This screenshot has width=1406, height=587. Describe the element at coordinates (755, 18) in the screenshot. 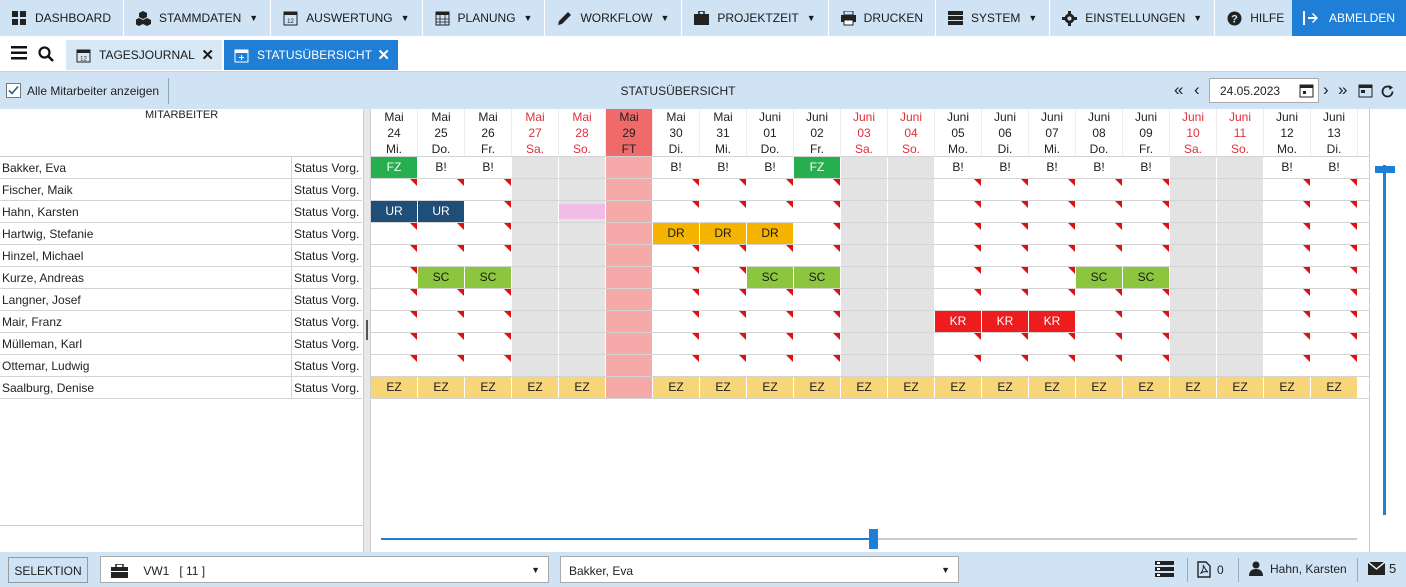

I see `menu-projektzeit: Projektzeit ▼` at that location.